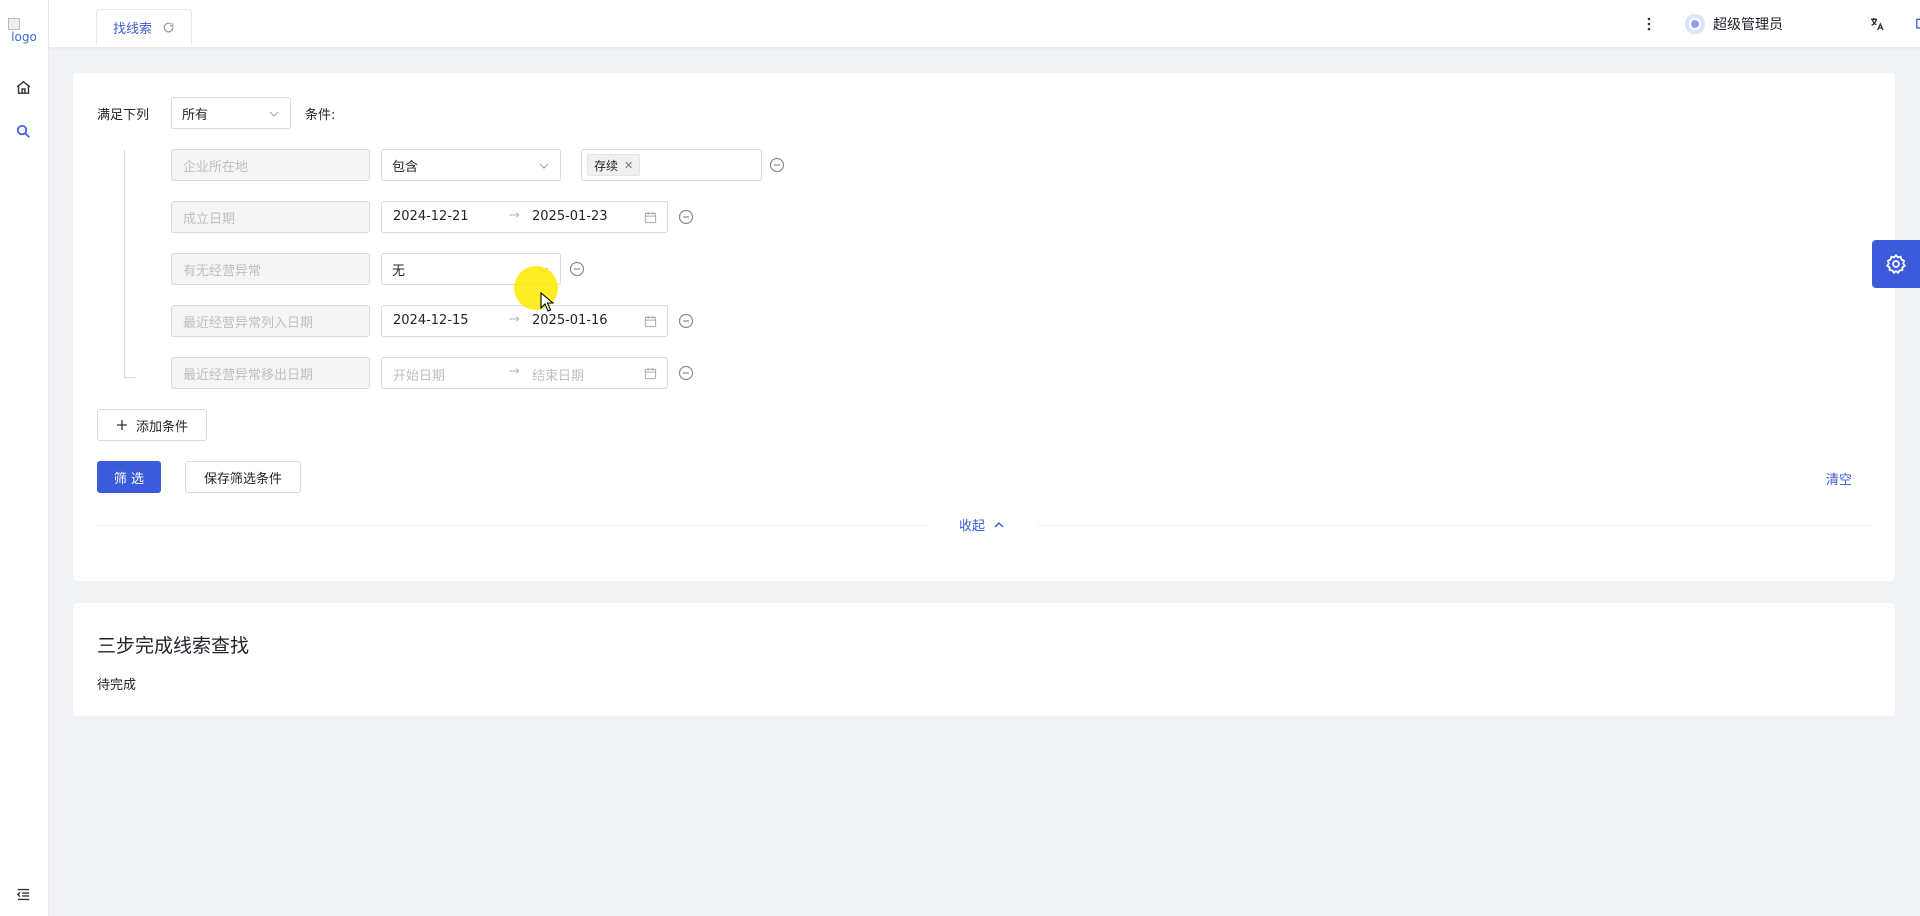 This screenshot has width=1920, height=916. What do you see at coordinates (984, 659) in the screenshot?
I see `steps-panel: 三步完成线索查找 待完成` at bounding box center [984, 659].